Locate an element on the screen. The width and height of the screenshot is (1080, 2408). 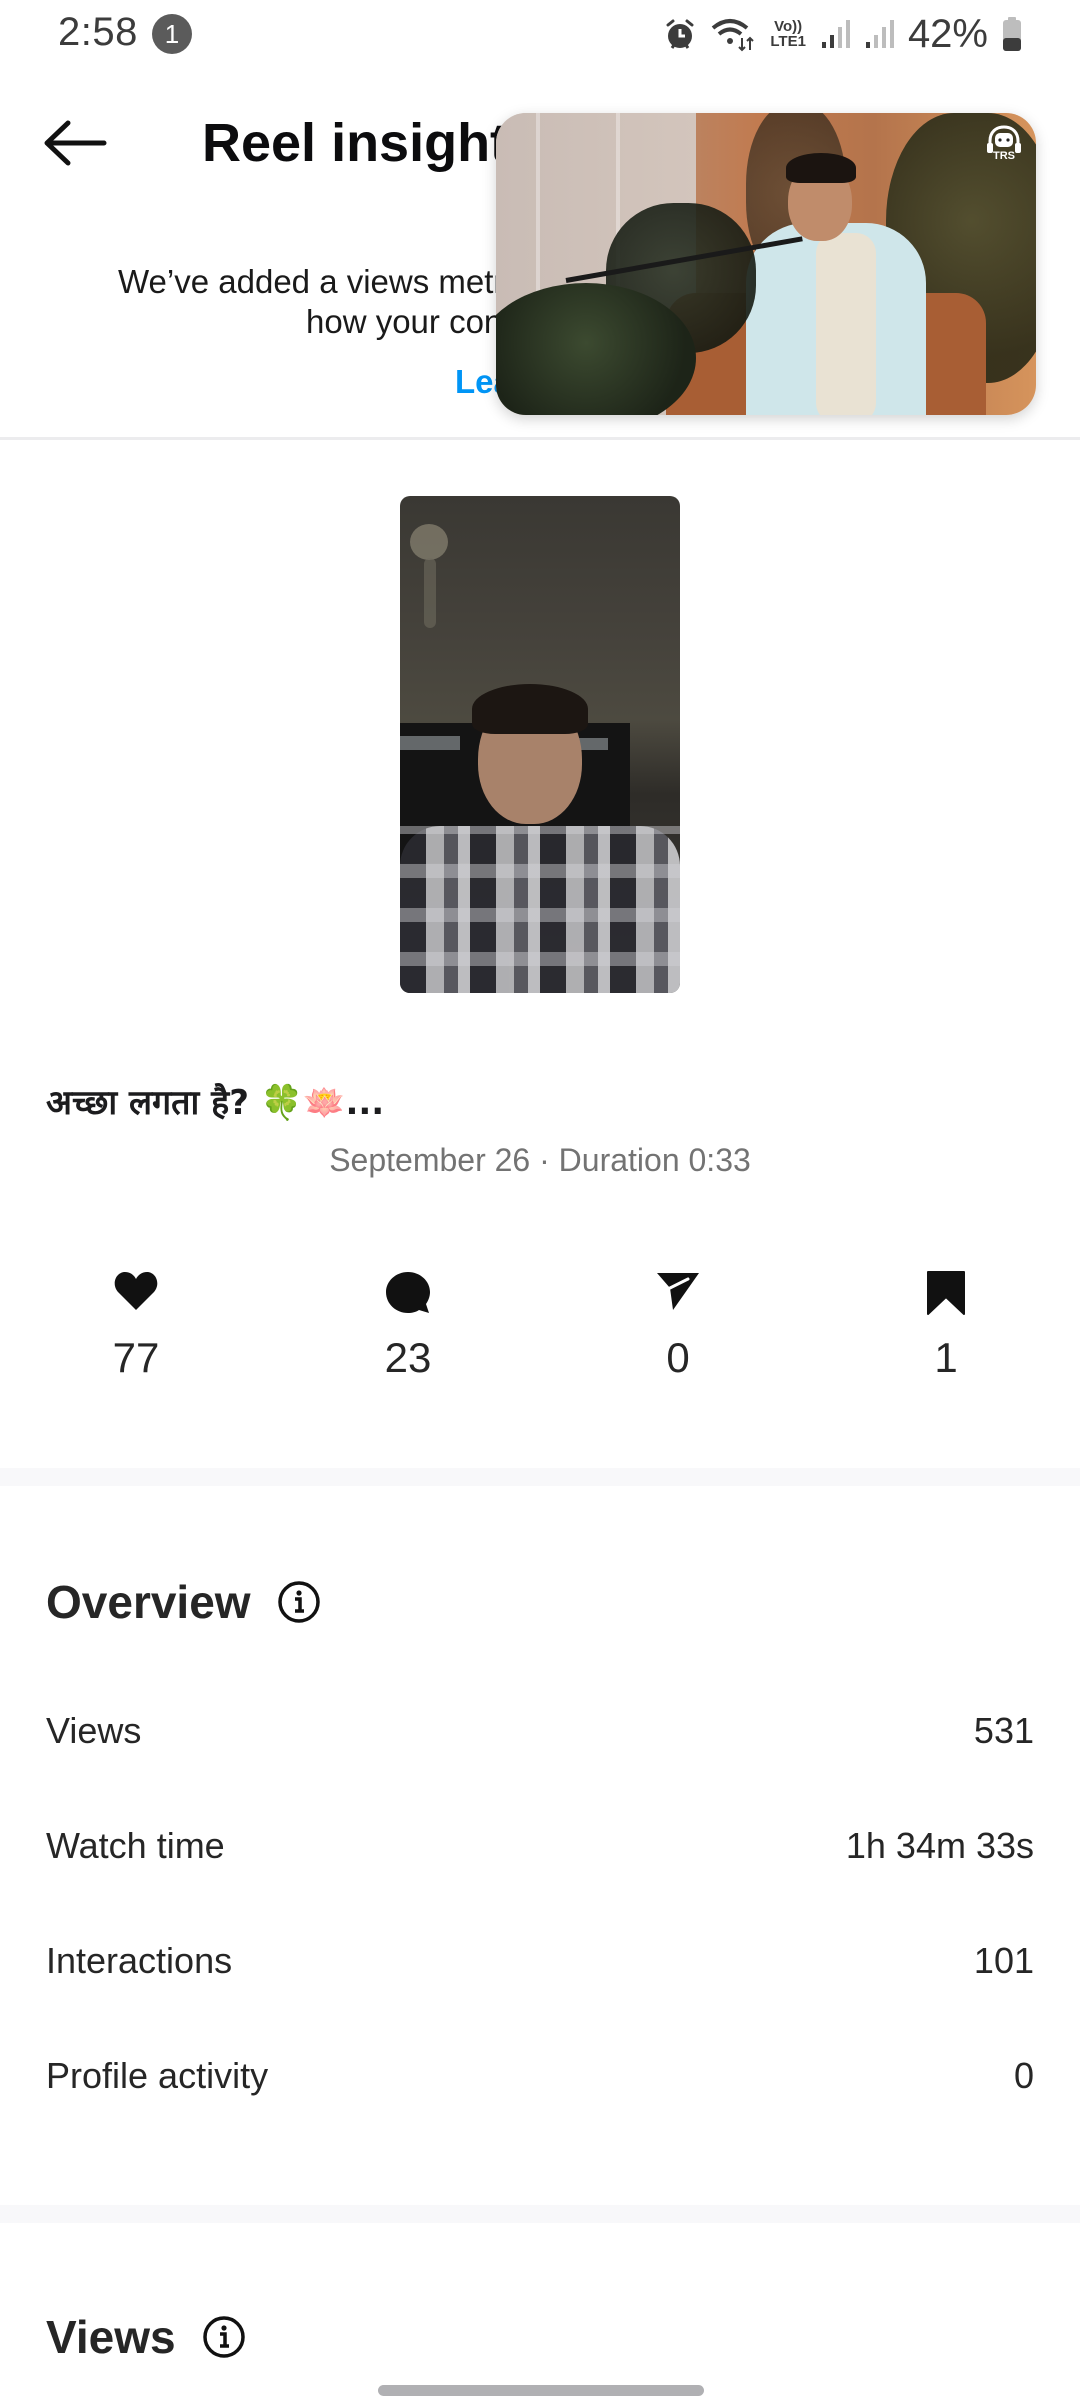
metric-label: Profile activity is located at coordinates (157, 2075).